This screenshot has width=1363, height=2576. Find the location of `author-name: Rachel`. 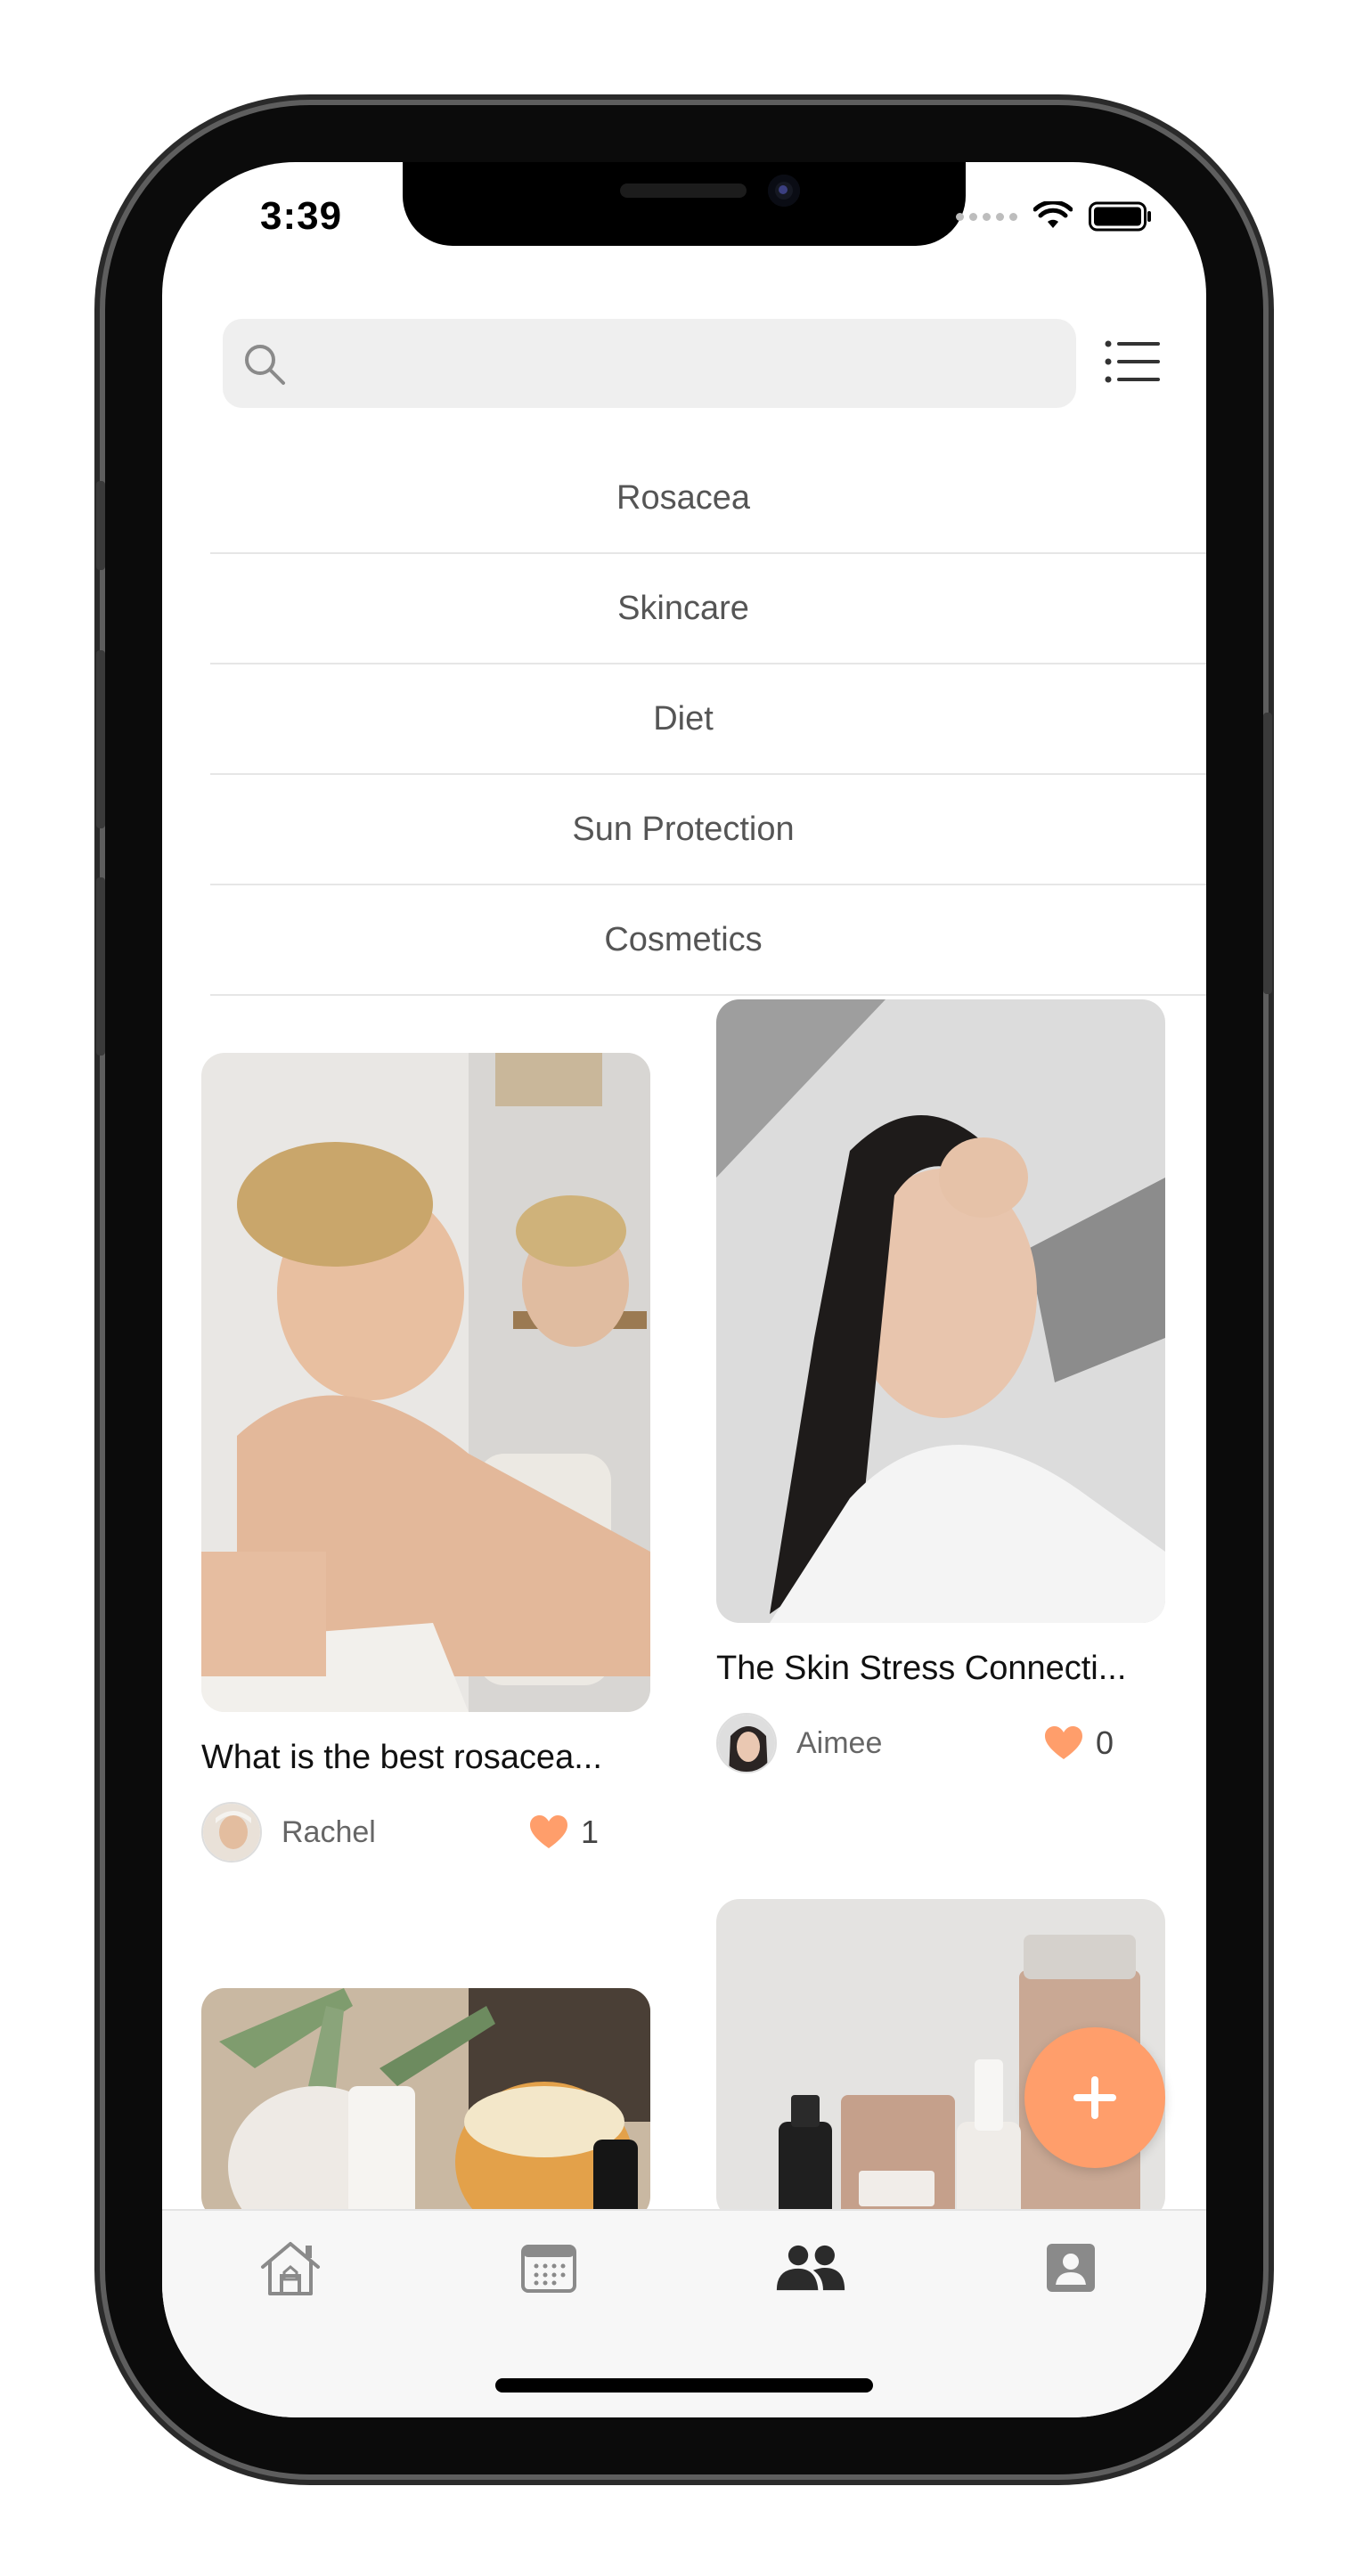

author-name: Rachel is located at coordinates (329, 1832).